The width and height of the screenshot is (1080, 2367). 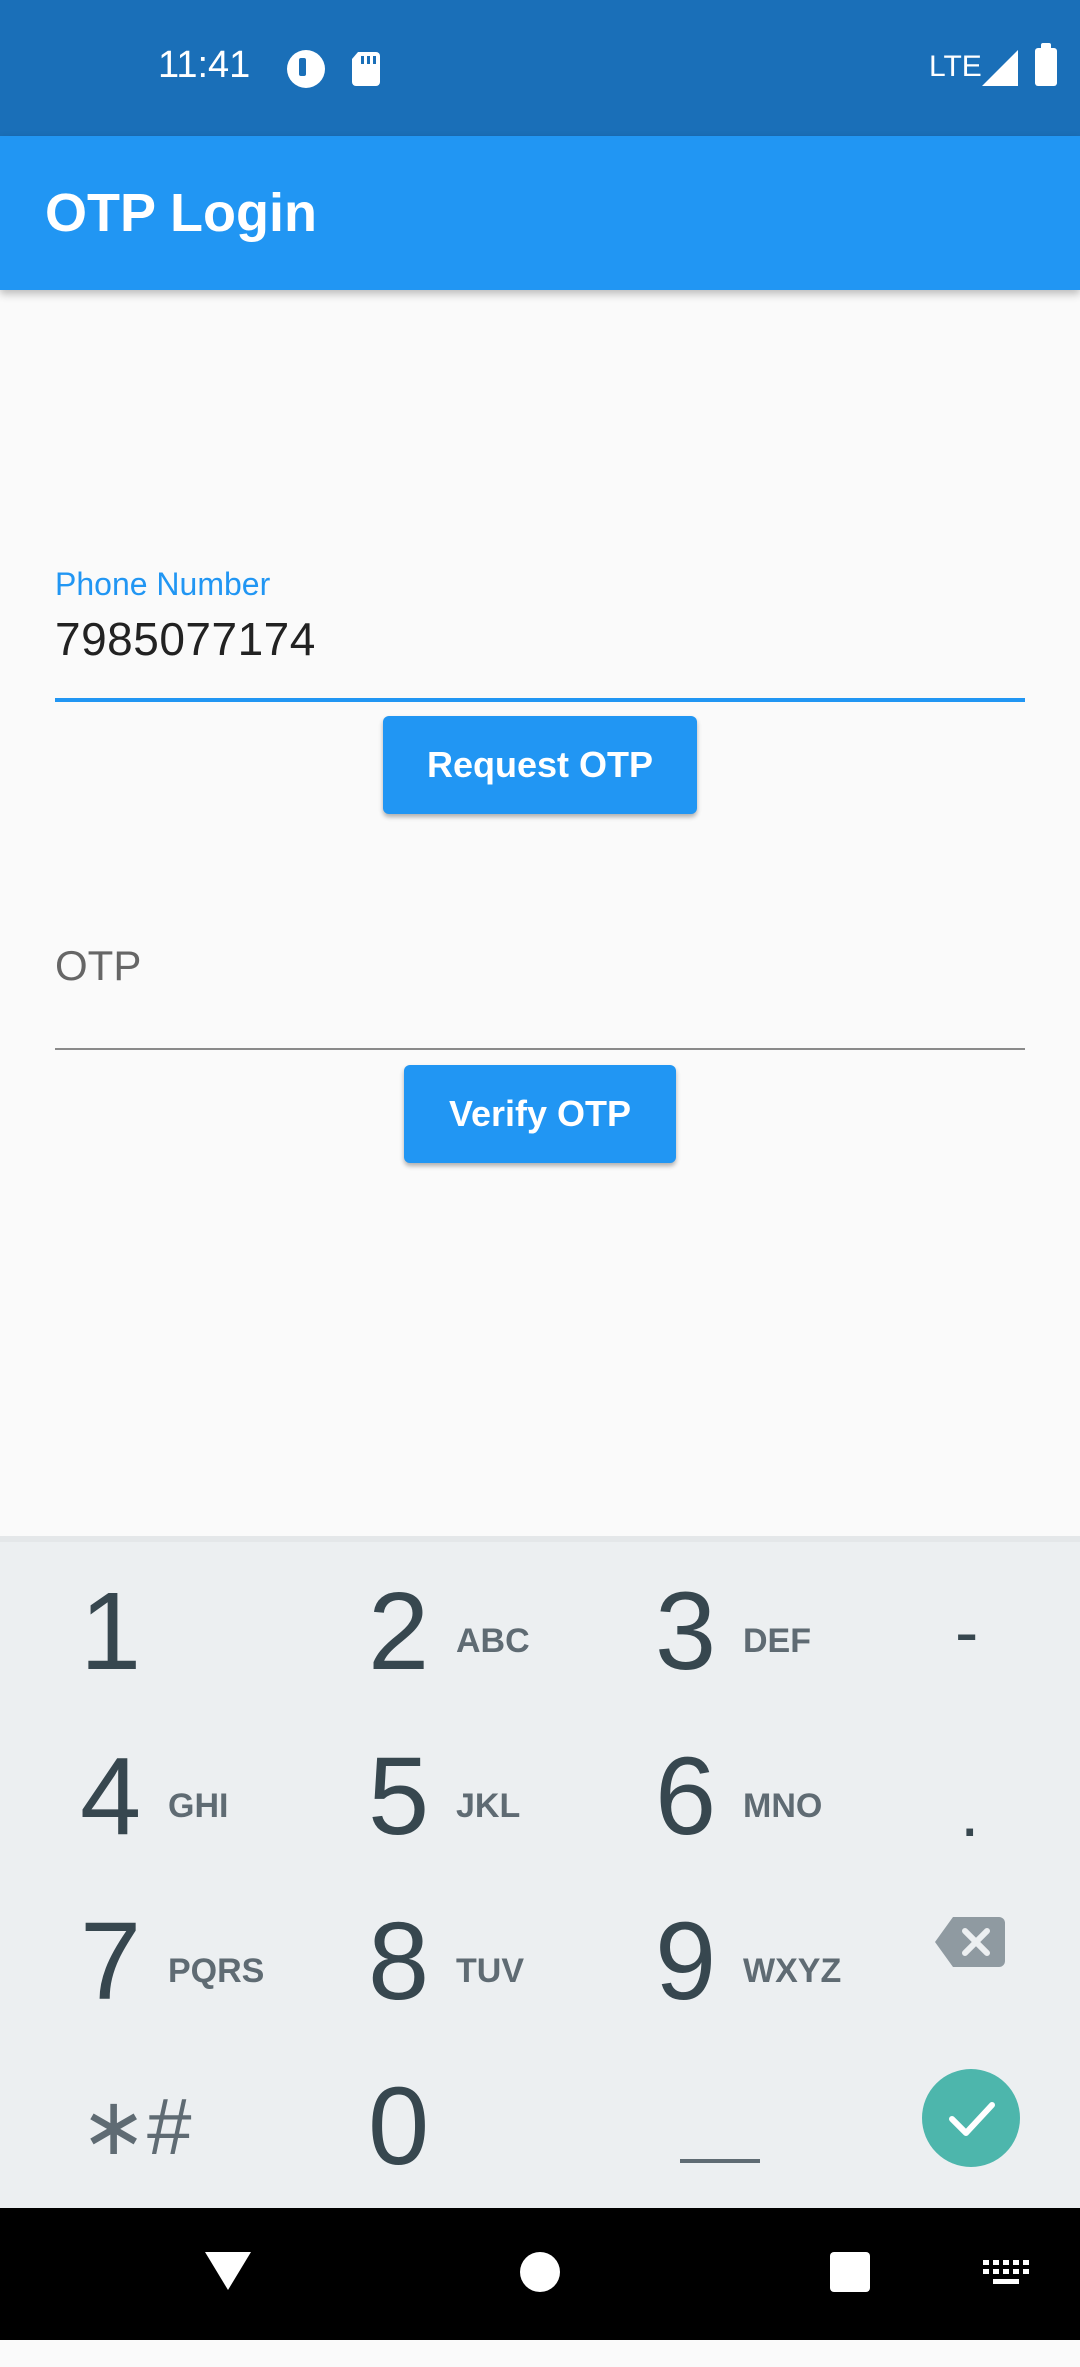 I want to click on navigation-bar, so click(x=540, y=2274).